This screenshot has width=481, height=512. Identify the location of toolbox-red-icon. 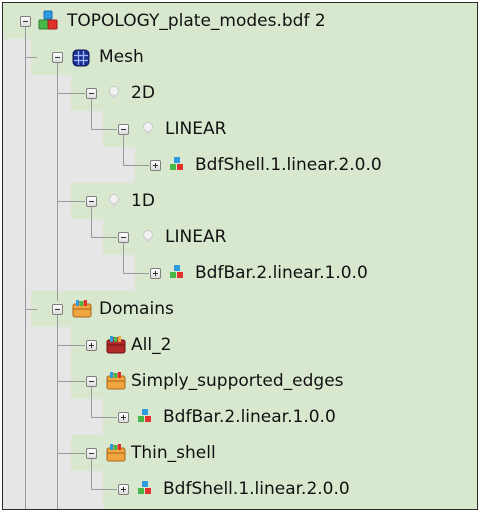
(116, 345).